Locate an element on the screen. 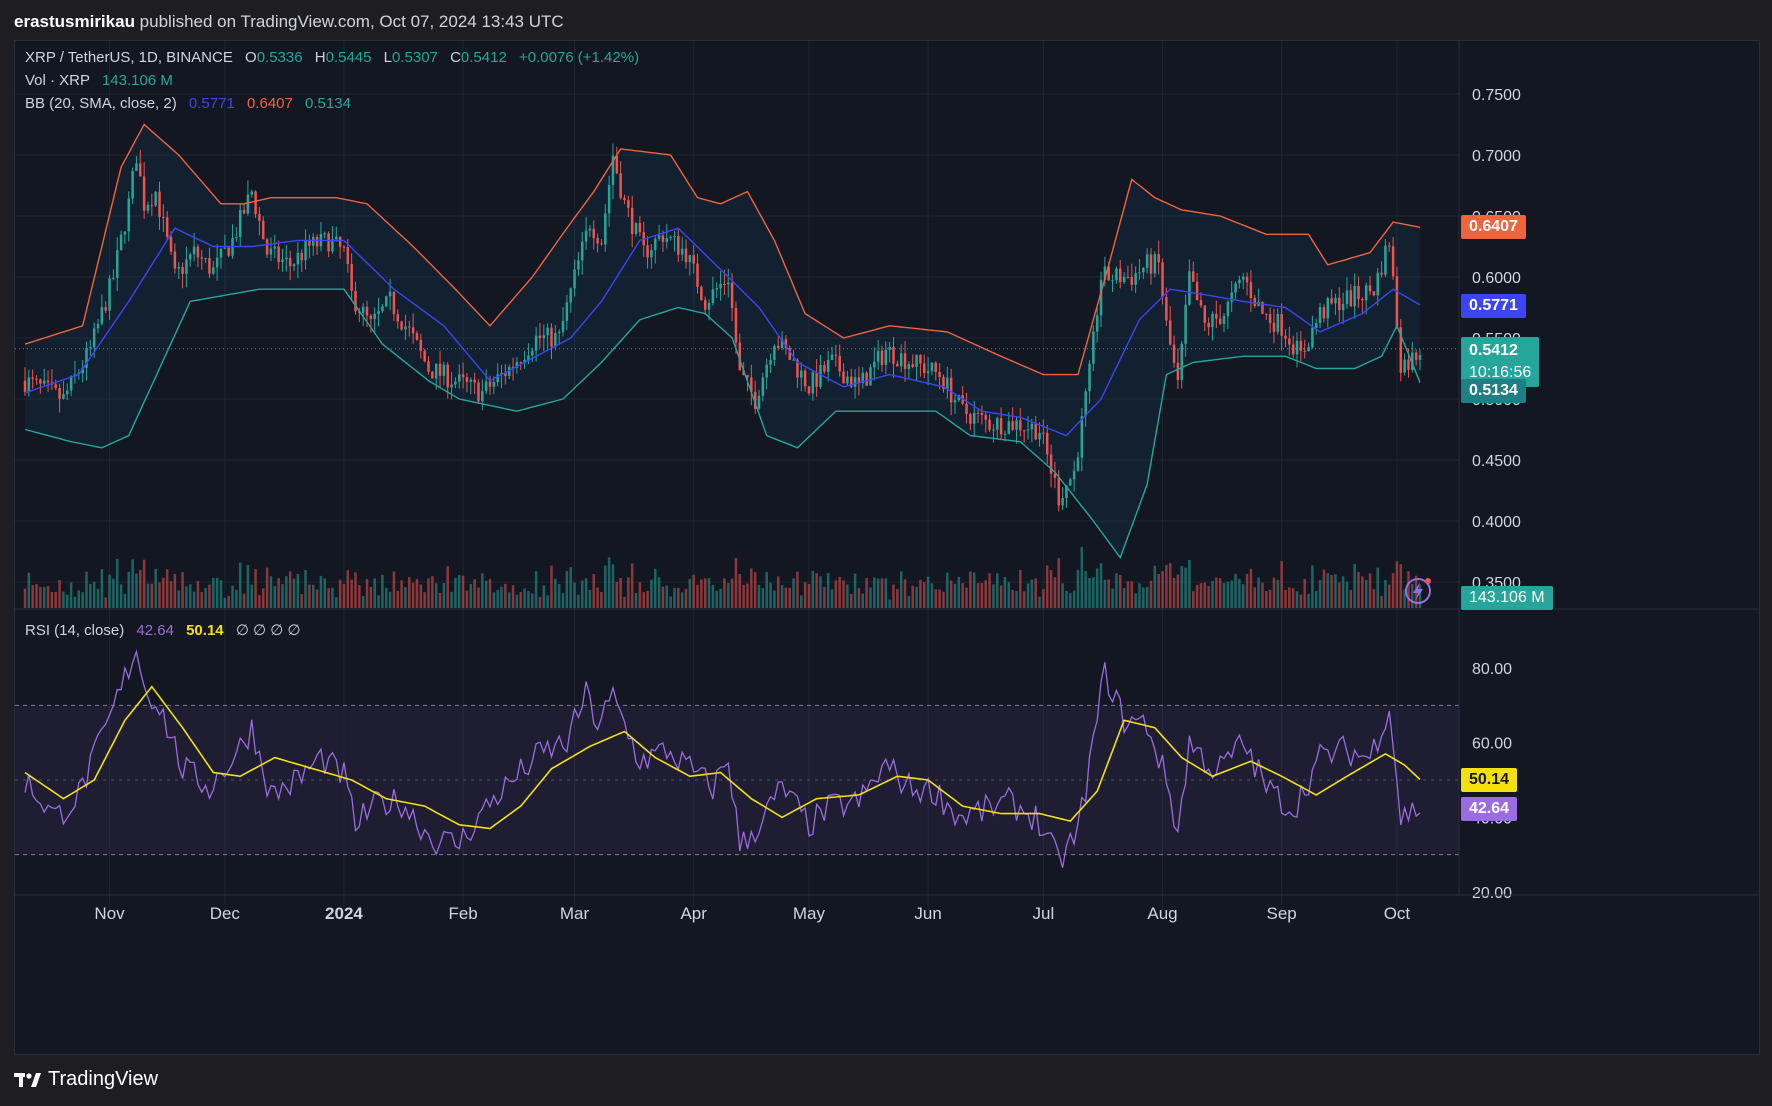 This screenshot has height=1106, width=1772. tradingview-logo: TradingView is located at coordinates (86, 1079).